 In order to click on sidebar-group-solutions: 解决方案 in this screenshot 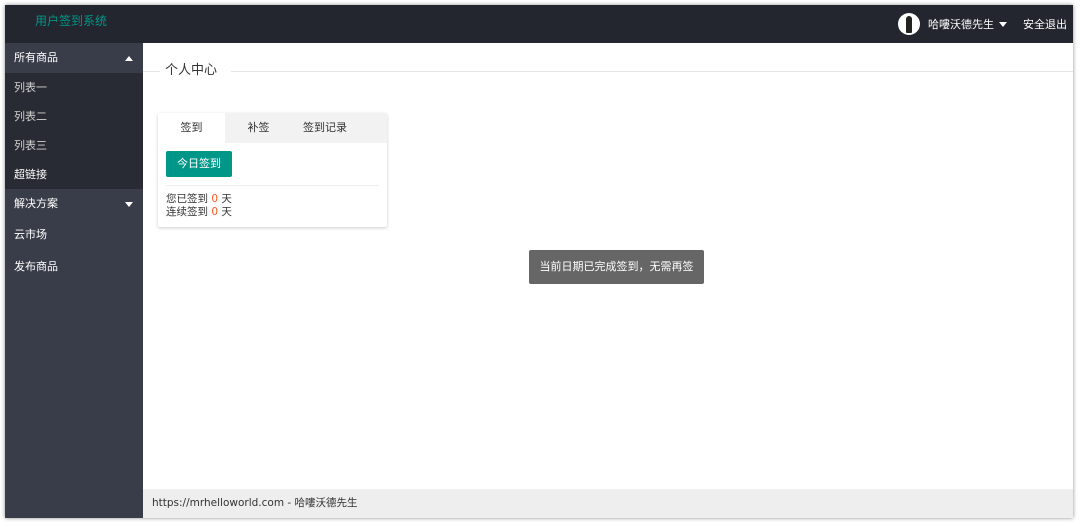, I will do `click(74, 204)`.